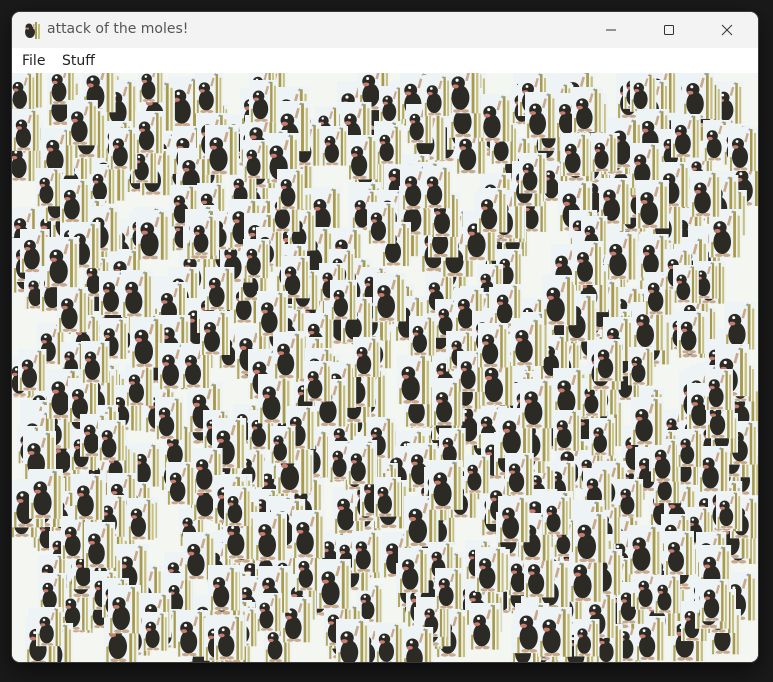 The image size is (773, 682). What do you see at coordinates (611, 30) in the screenshot?
I see `minimize-button` at bounding box center [611, 30].